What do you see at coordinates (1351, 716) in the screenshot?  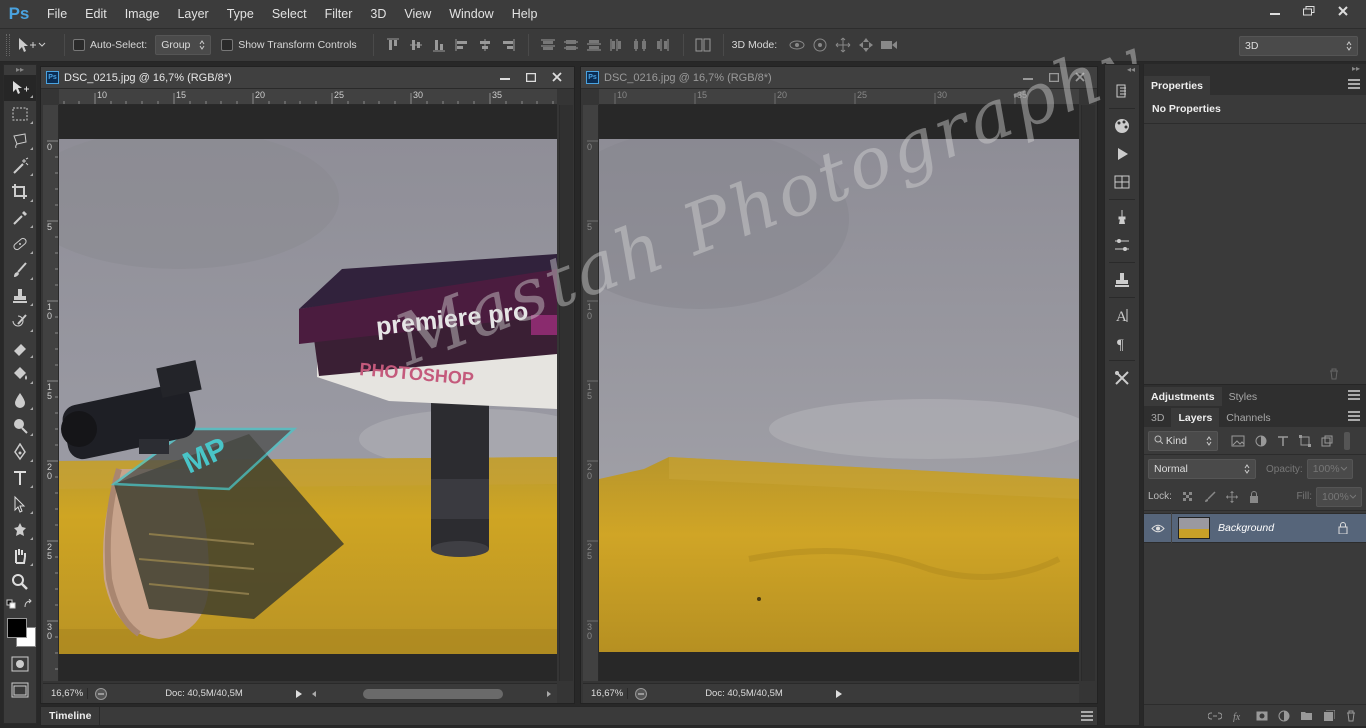 I see `delete-layer-icon` at bounding box center [1351, 716].